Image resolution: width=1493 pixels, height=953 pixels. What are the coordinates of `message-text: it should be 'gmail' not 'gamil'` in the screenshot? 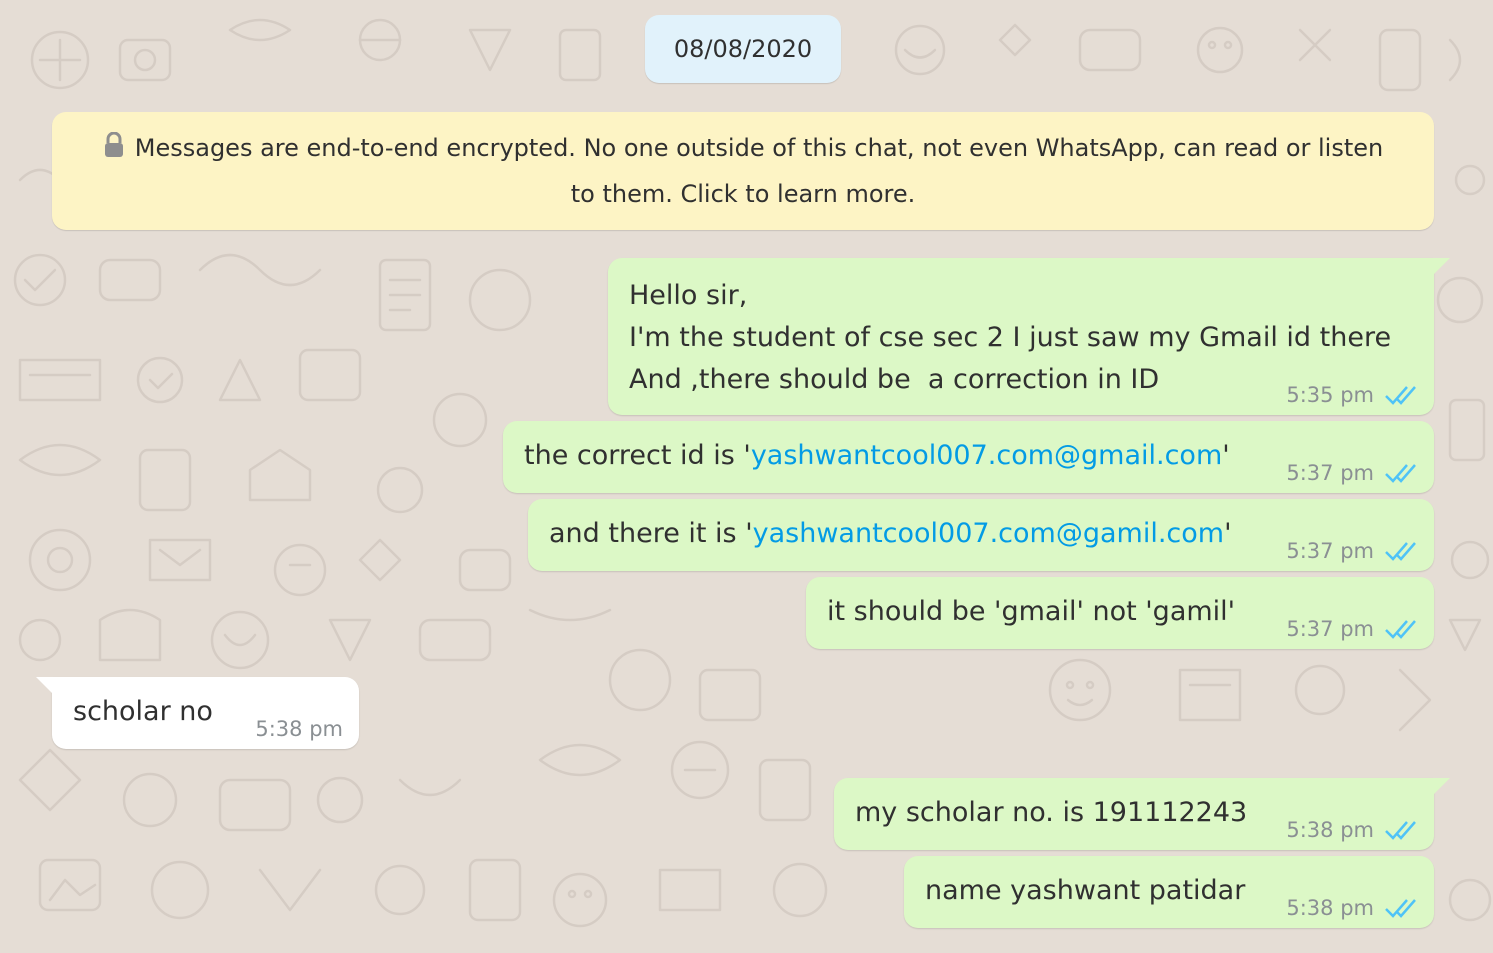 It's located at (1031, 611).